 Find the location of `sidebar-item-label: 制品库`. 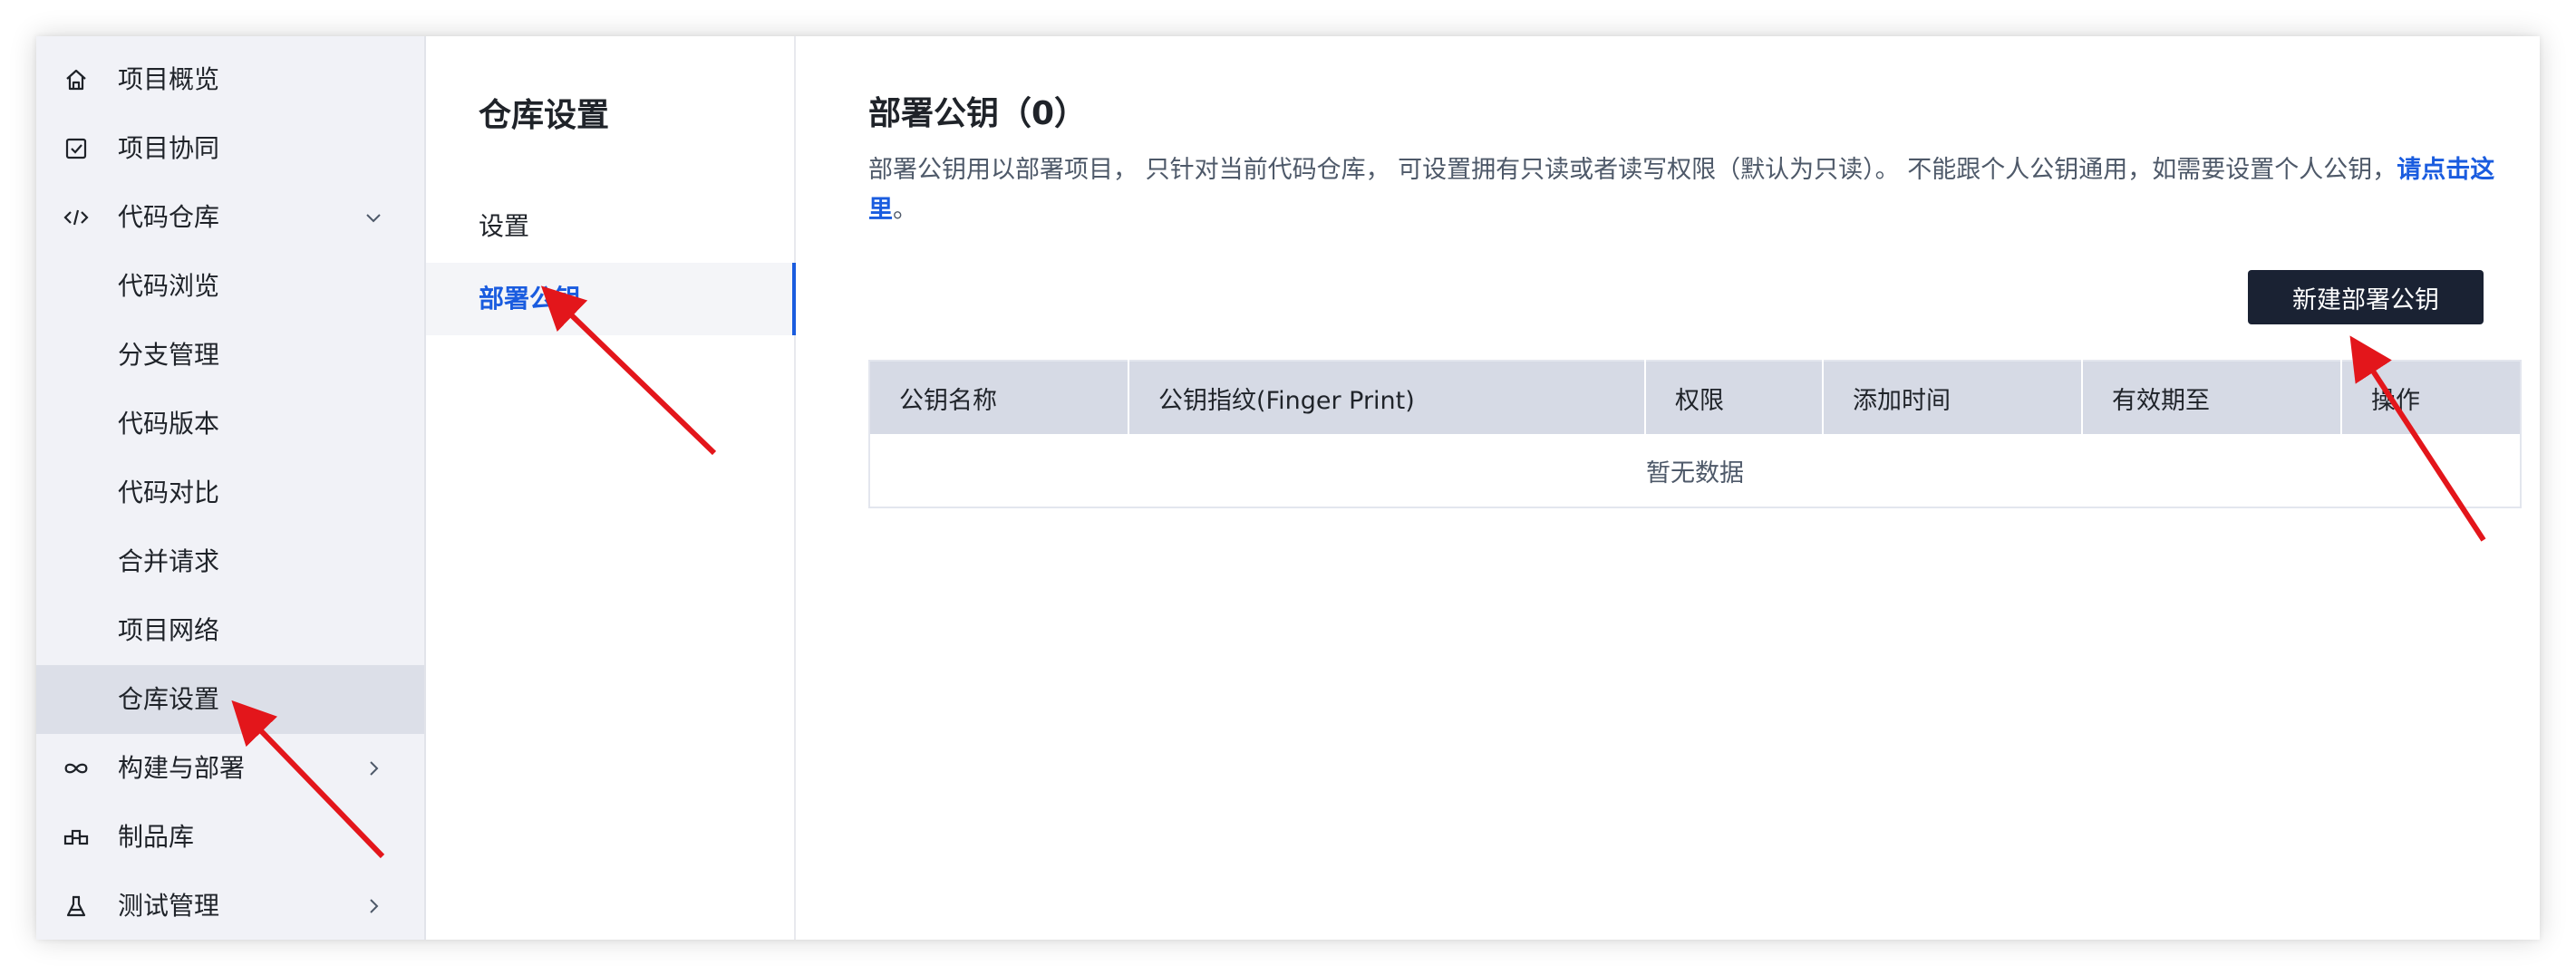

sidebar-item-label: 制品库 is located at coordinates (156, 837).